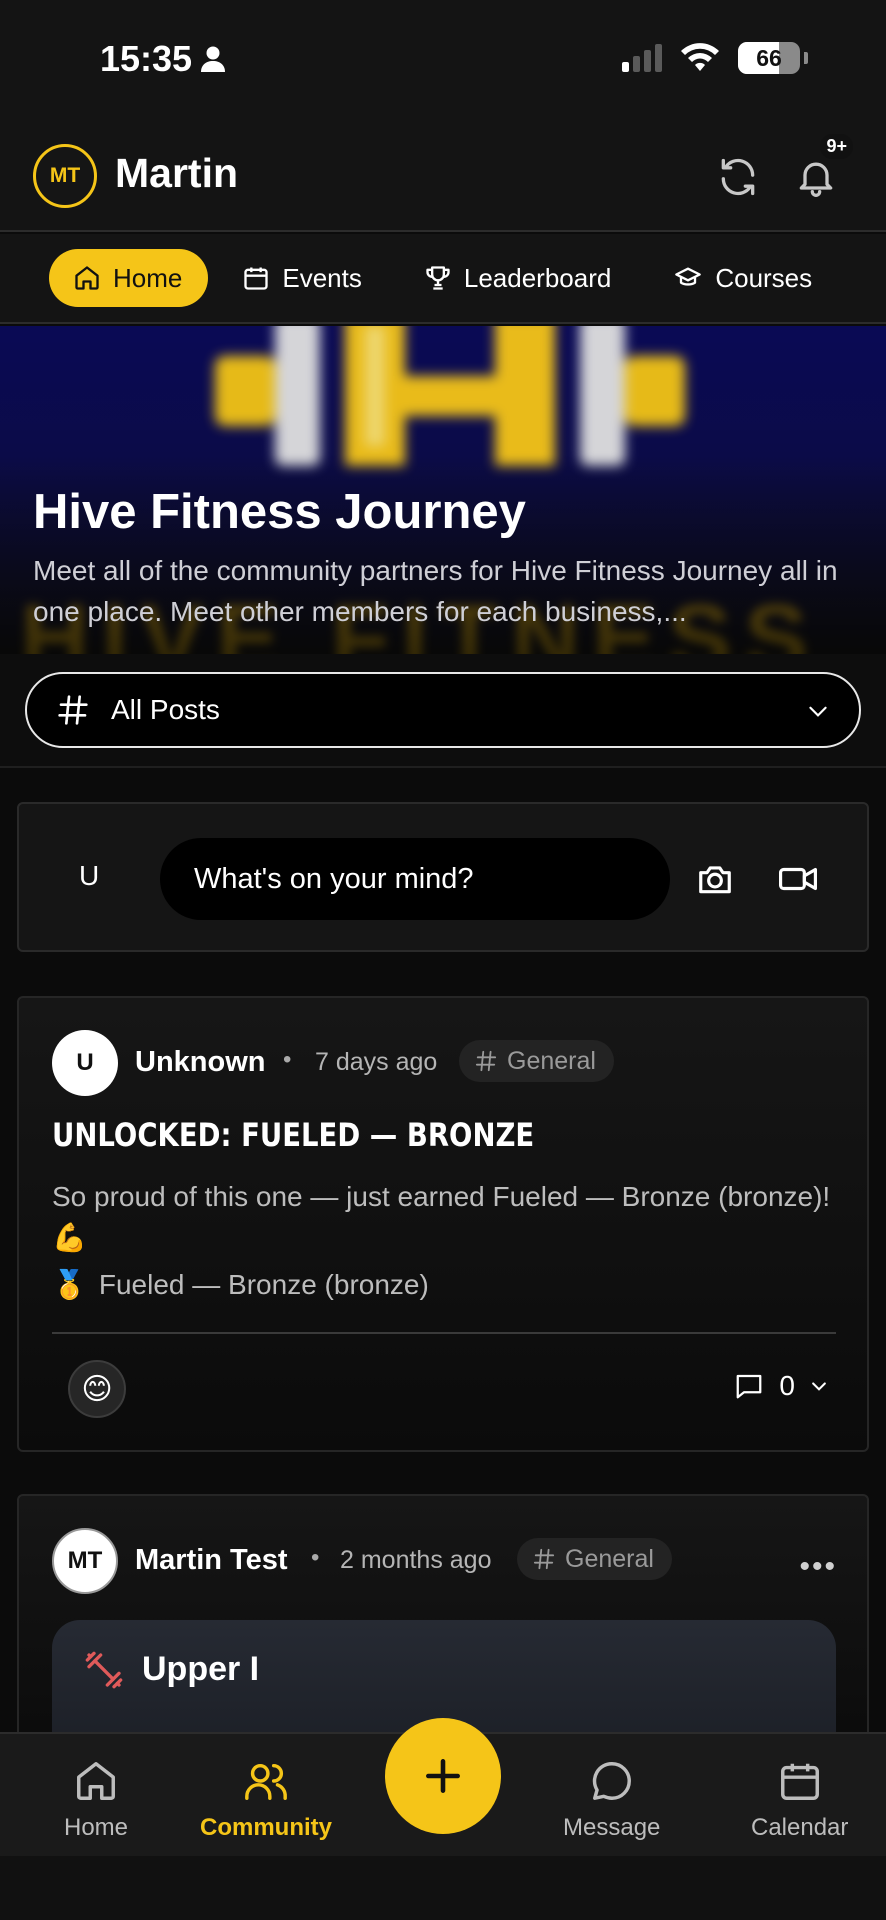 Image resolution: width=886 pixels, height=1920 pixels. I want to click on tab-courses: Courses, so click(742, 278).